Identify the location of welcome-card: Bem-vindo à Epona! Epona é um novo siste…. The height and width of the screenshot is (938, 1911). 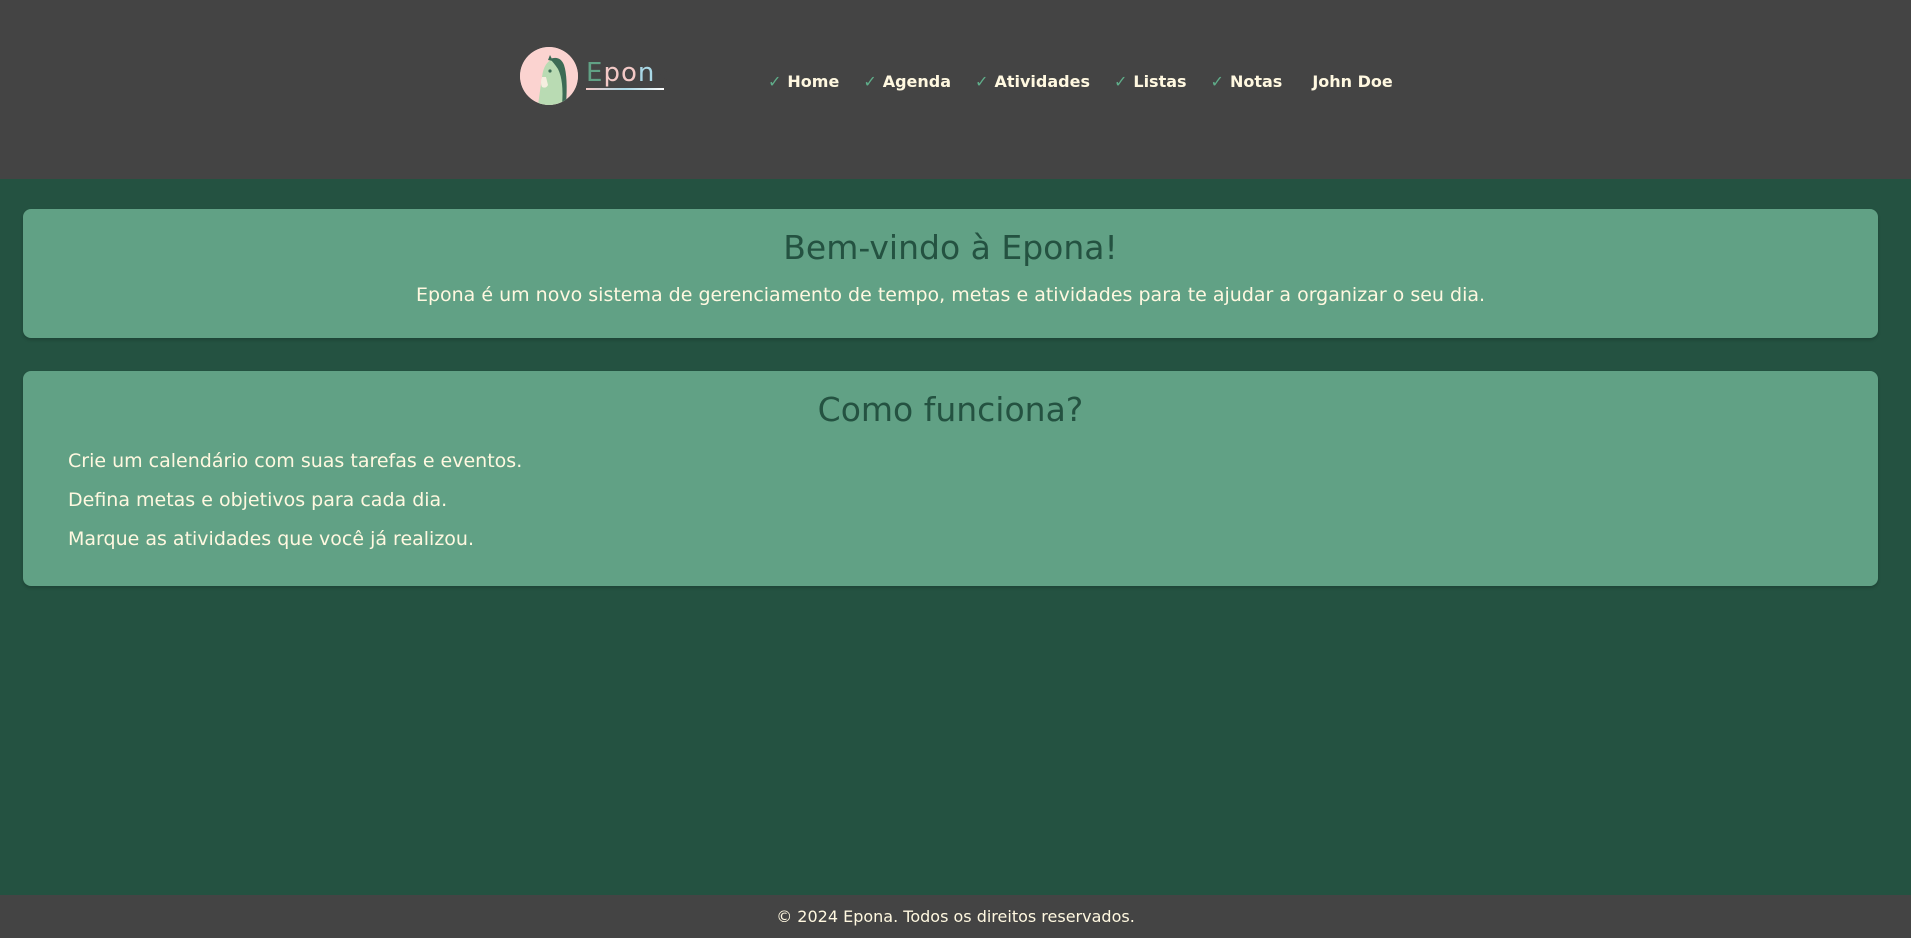
(950, 273).